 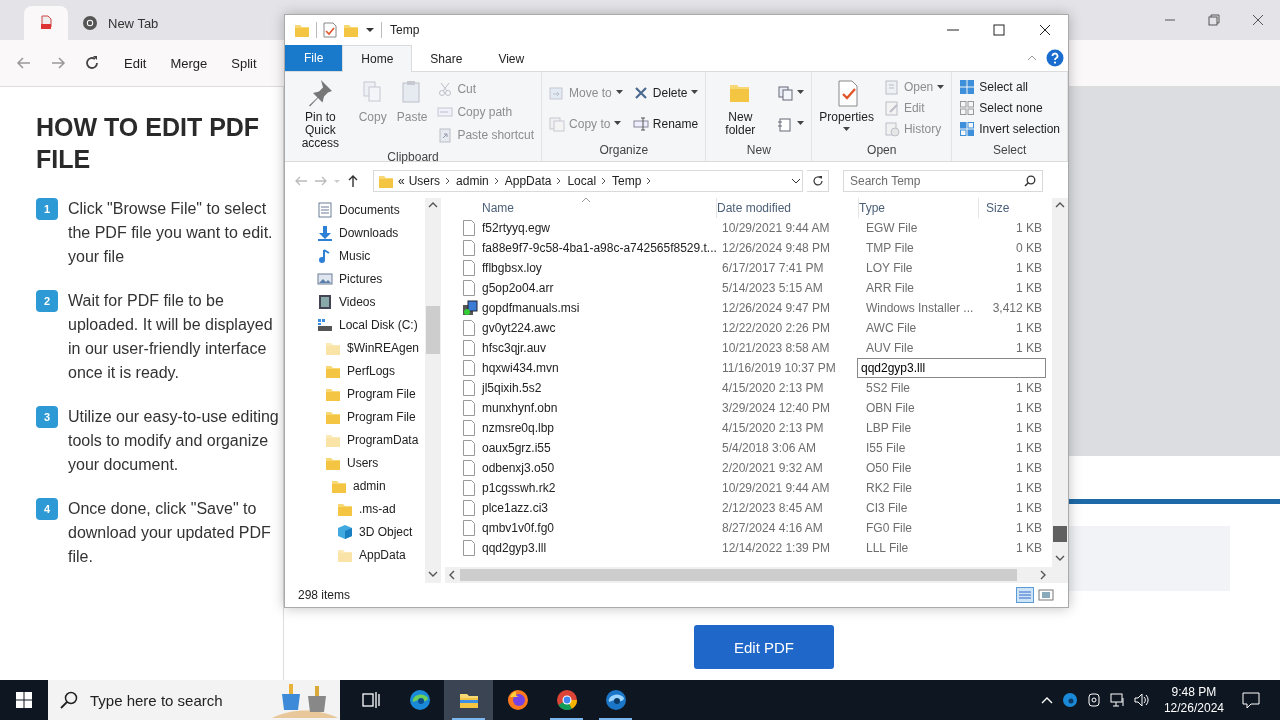 I want to click on chevron-icon, so click(x=496, y=181).